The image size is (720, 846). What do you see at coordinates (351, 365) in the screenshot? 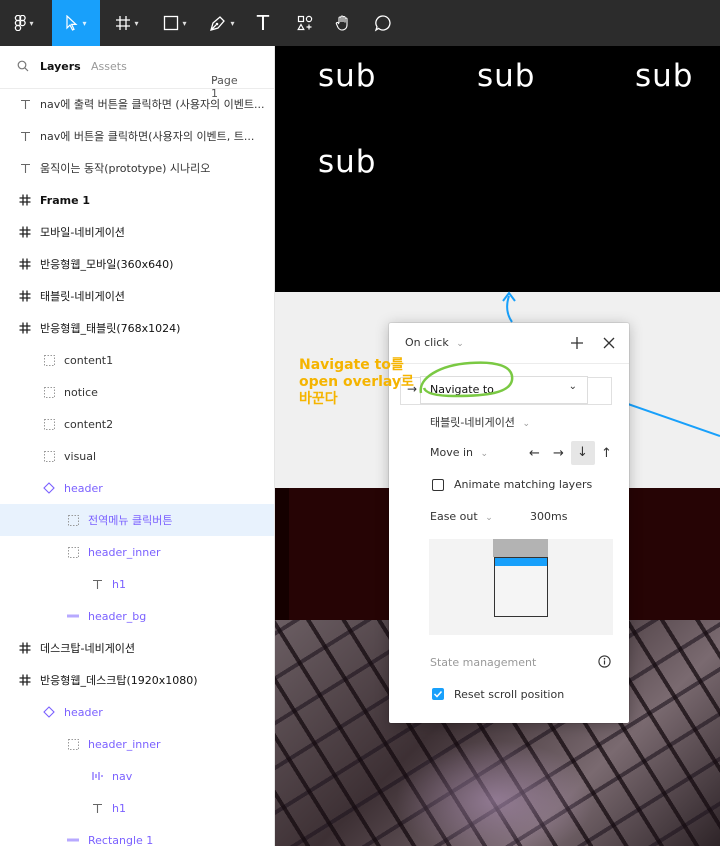
I see `annotation-line: Navigate to를` at bounding box center [351, 365].